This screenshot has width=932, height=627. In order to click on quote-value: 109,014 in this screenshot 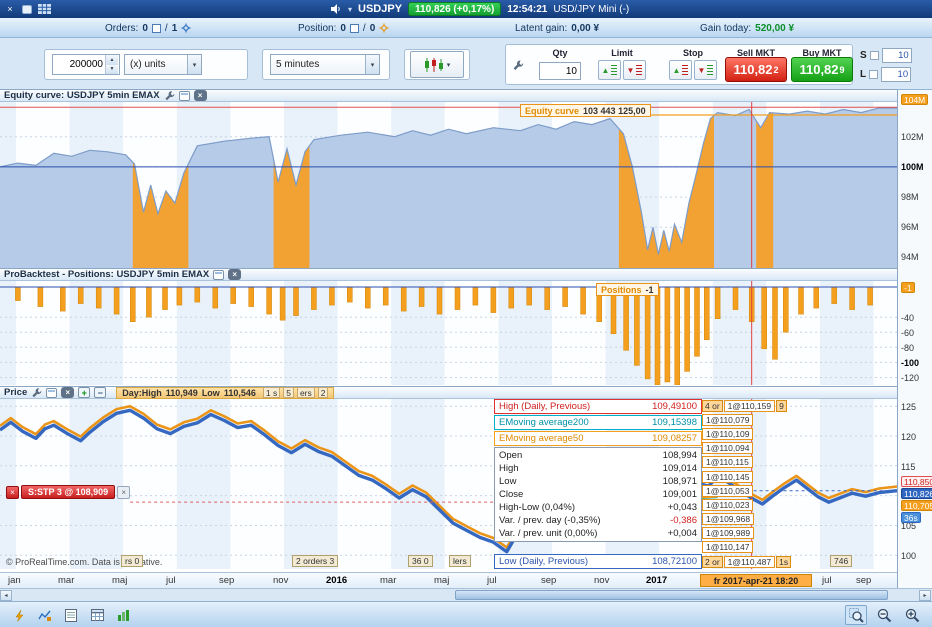, I will do `click(679, 468)`.